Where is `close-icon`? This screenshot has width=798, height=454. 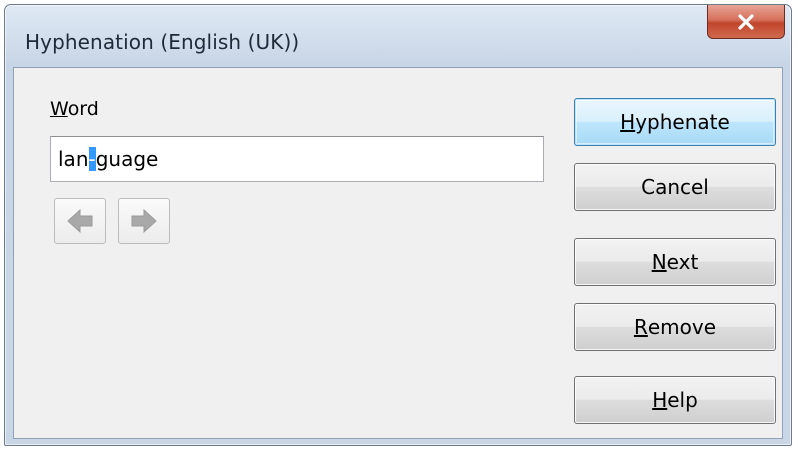 close-icon is located at coordinates (746, 21).